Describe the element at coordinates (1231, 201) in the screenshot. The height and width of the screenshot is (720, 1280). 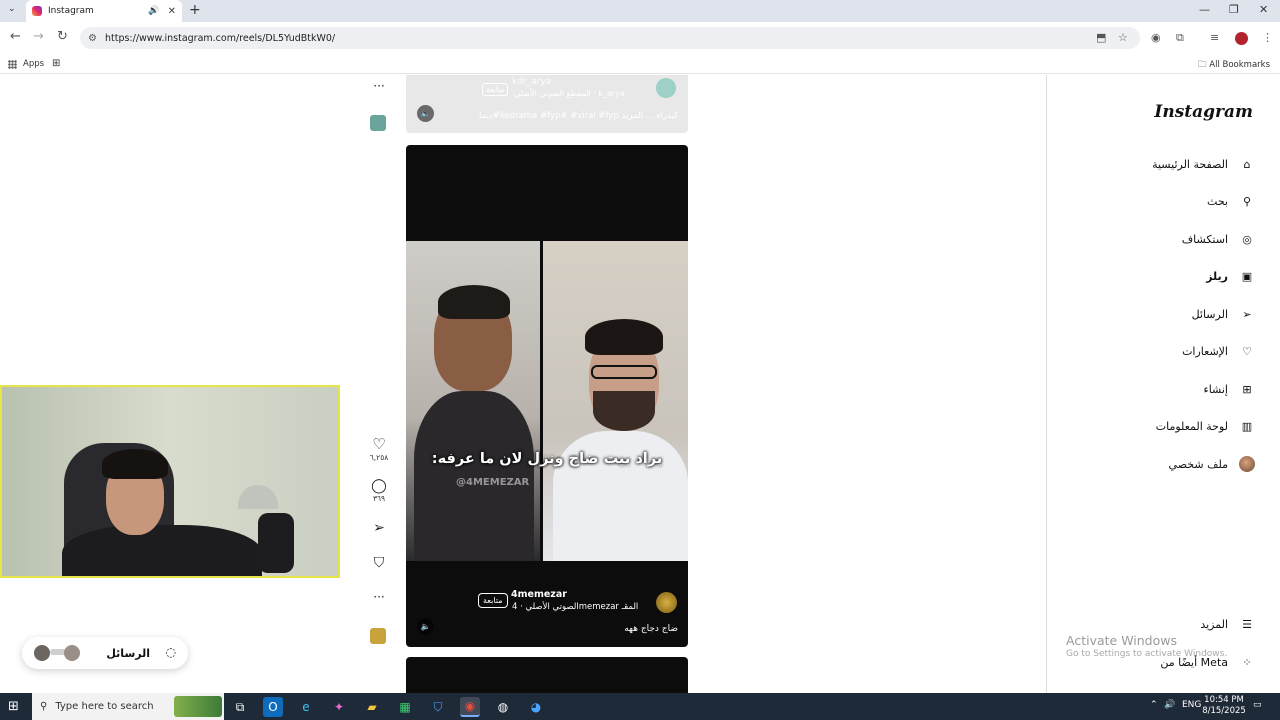
I see `nav-search: بحث ⚲` at that location.